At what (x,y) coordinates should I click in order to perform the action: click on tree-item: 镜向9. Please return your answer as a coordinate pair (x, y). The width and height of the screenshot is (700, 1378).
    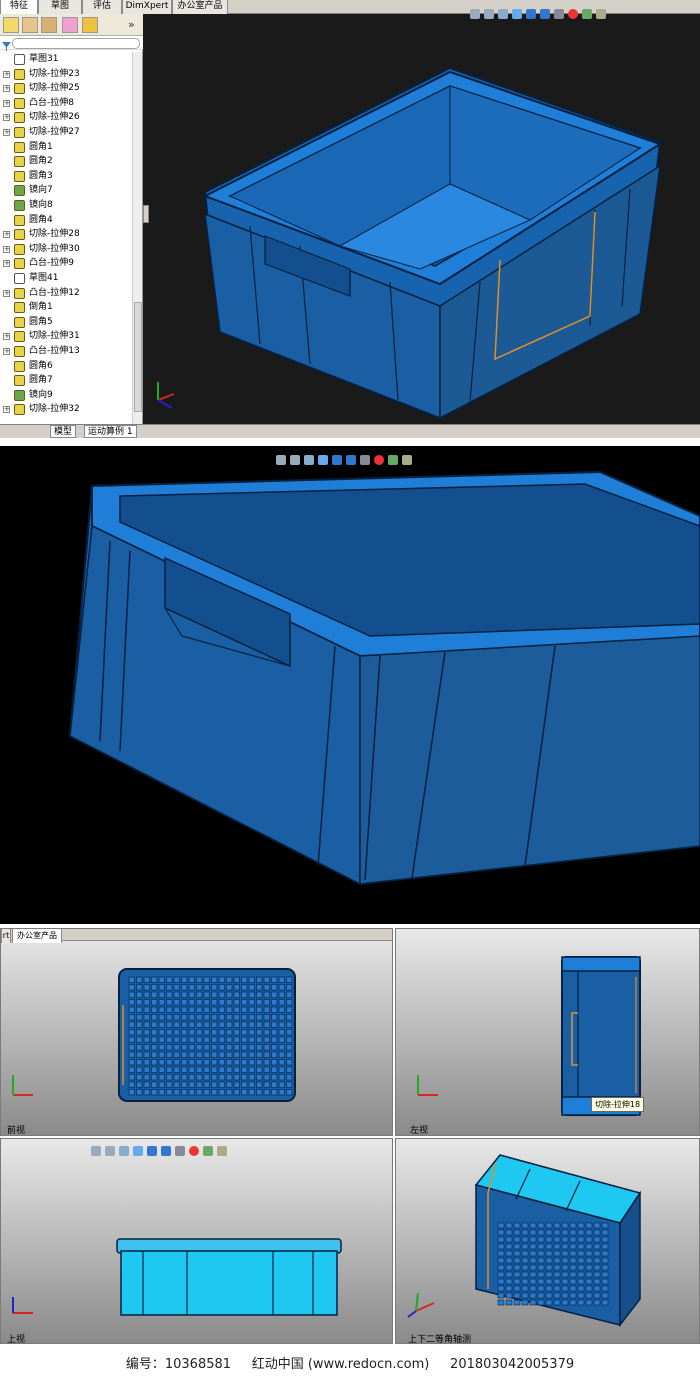
    Looking at the image, I should click on (66, 395).